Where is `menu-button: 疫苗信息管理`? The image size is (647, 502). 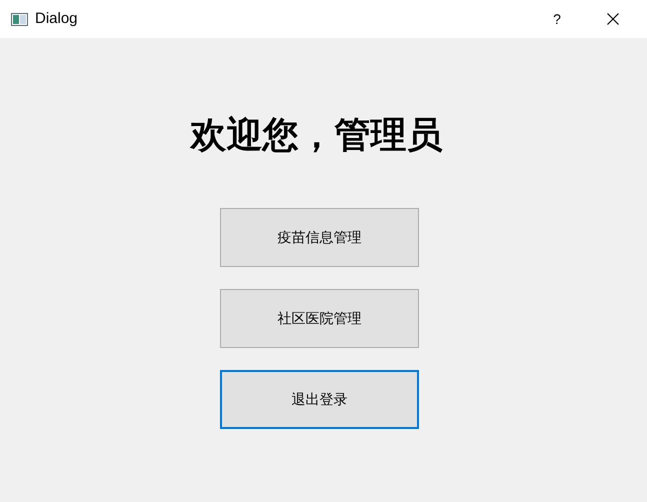 menu-button: 疫苗信息管理 is located at coordinates (319, 237).